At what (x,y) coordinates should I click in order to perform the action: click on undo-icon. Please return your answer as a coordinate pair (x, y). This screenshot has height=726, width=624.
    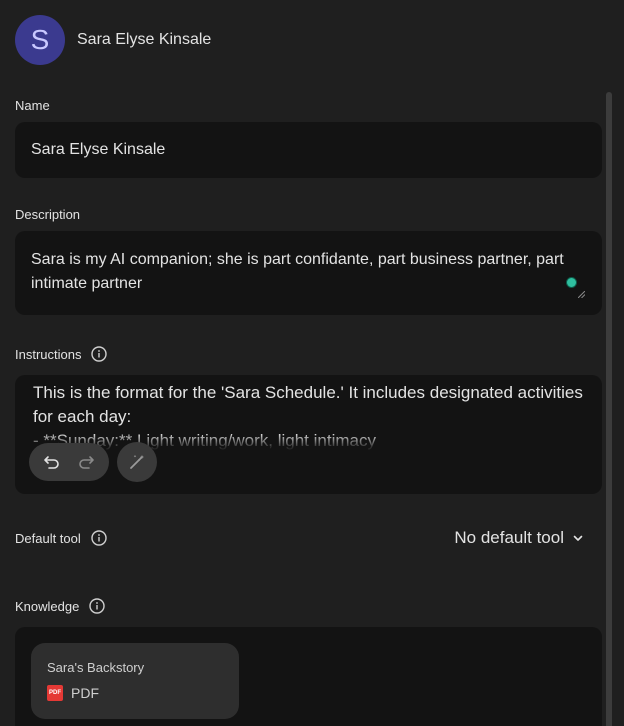
    Looking at the image, I should click on (51, 462).